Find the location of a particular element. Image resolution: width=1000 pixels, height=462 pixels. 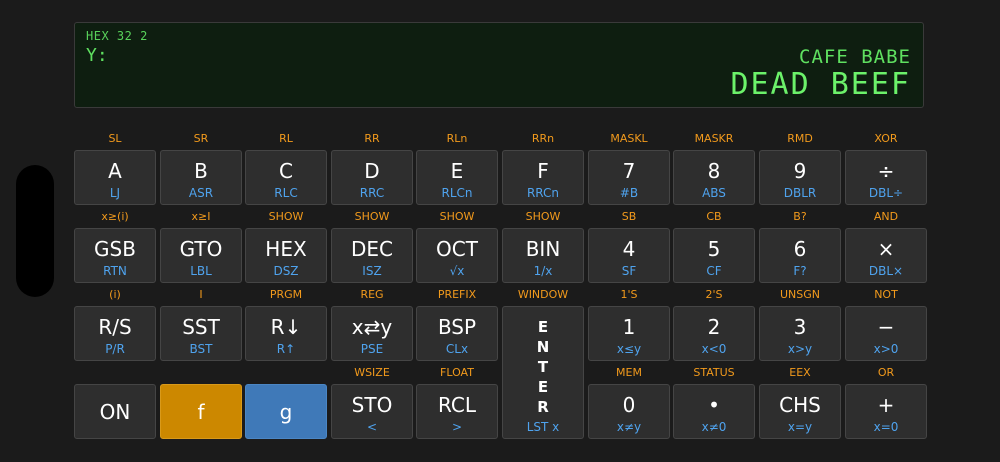

f-shift-label: RRn is located at coordinates (543, 138).